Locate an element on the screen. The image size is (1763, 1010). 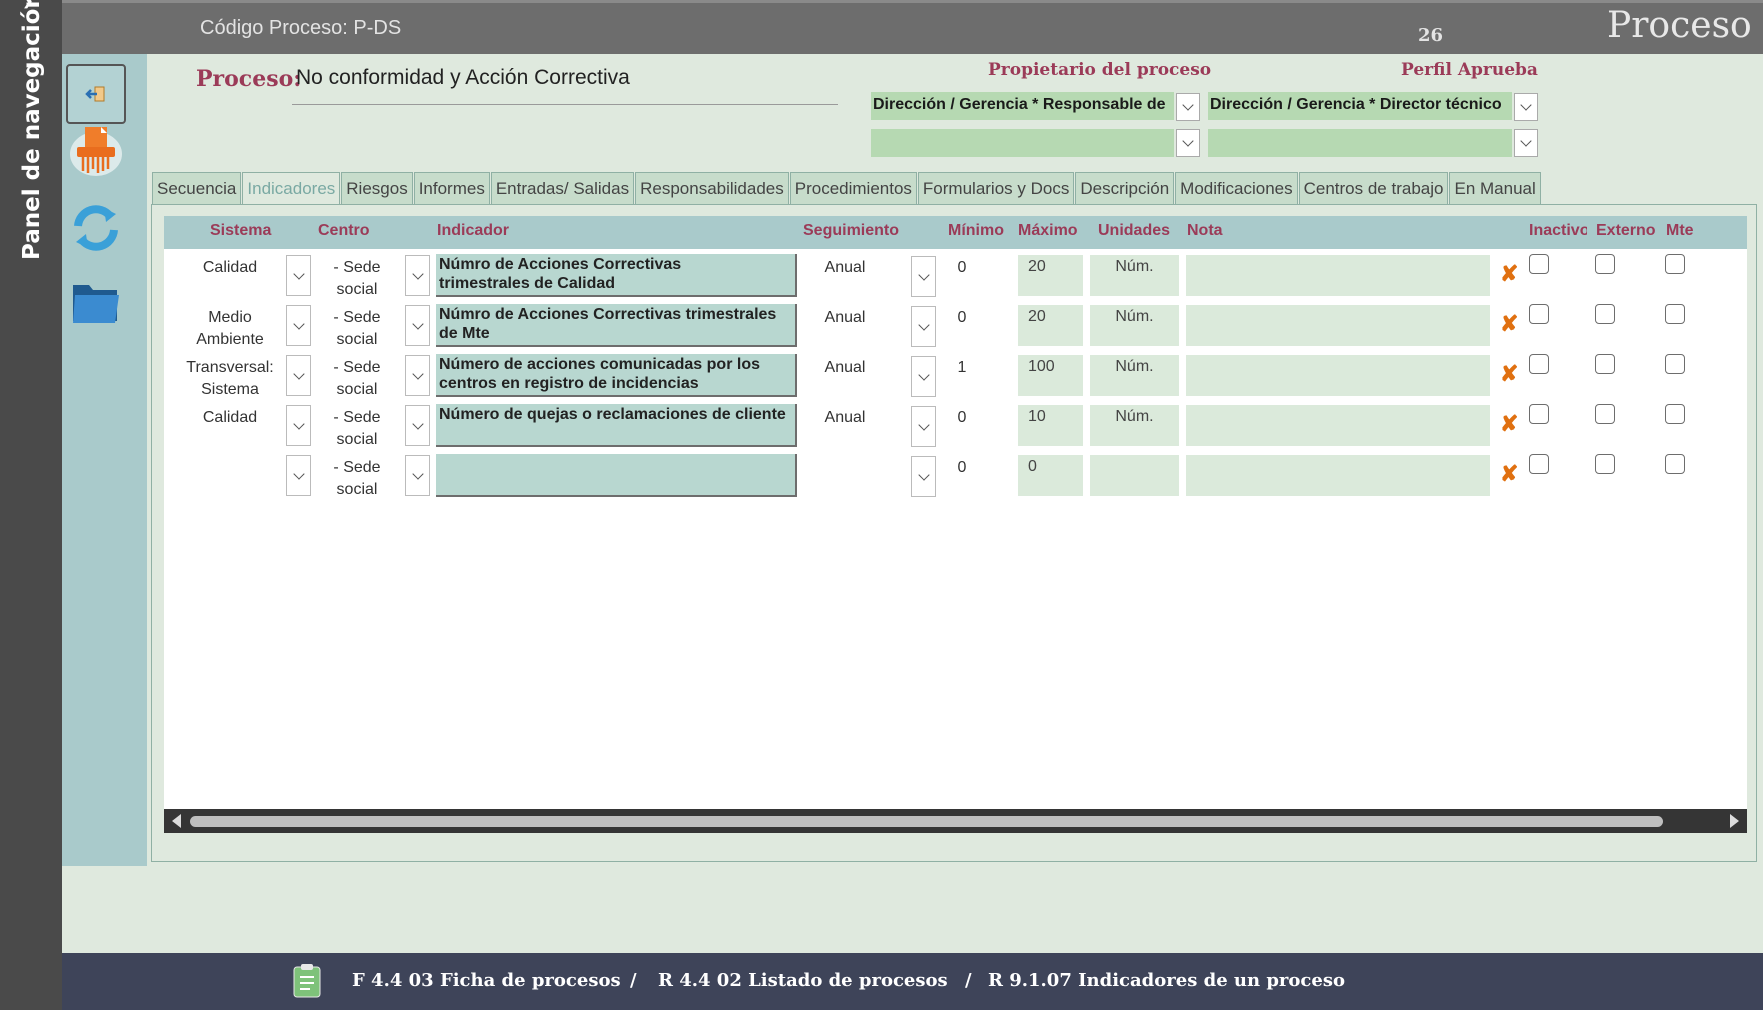
tab-descripcion: Descripción is located at coordinates (1125, 188).